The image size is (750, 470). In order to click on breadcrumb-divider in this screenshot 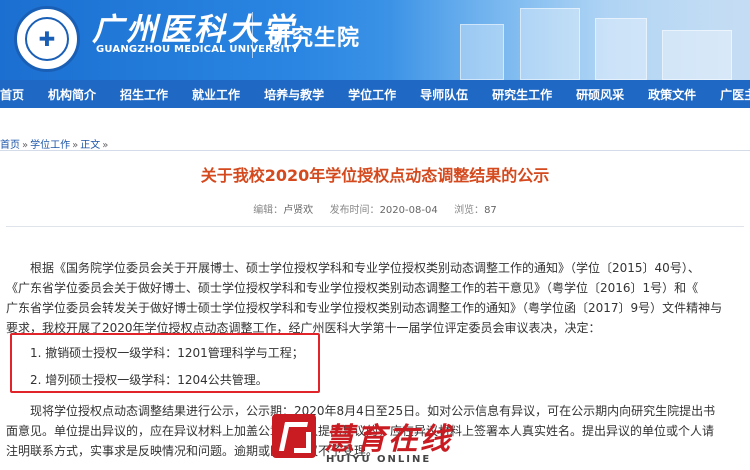, I will do `click(375, 150)`.